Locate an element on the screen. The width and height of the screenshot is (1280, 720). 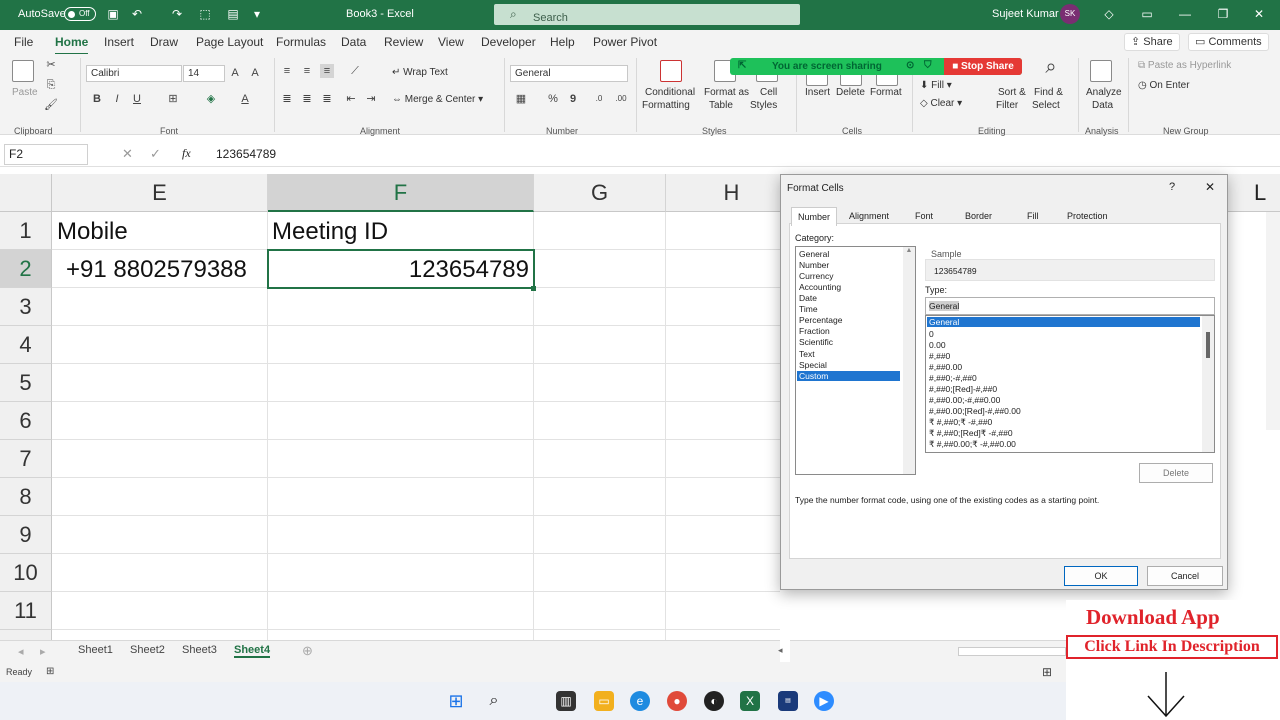
stop-share-button: ■ Stop Share is located at coordinates (983, 66).